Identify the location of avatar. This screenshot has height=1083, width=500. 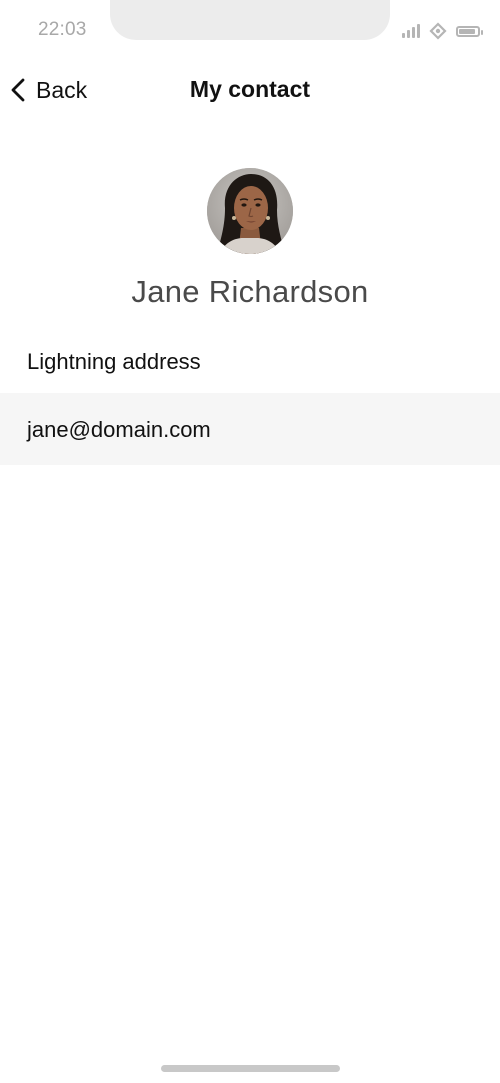
(250, 211).